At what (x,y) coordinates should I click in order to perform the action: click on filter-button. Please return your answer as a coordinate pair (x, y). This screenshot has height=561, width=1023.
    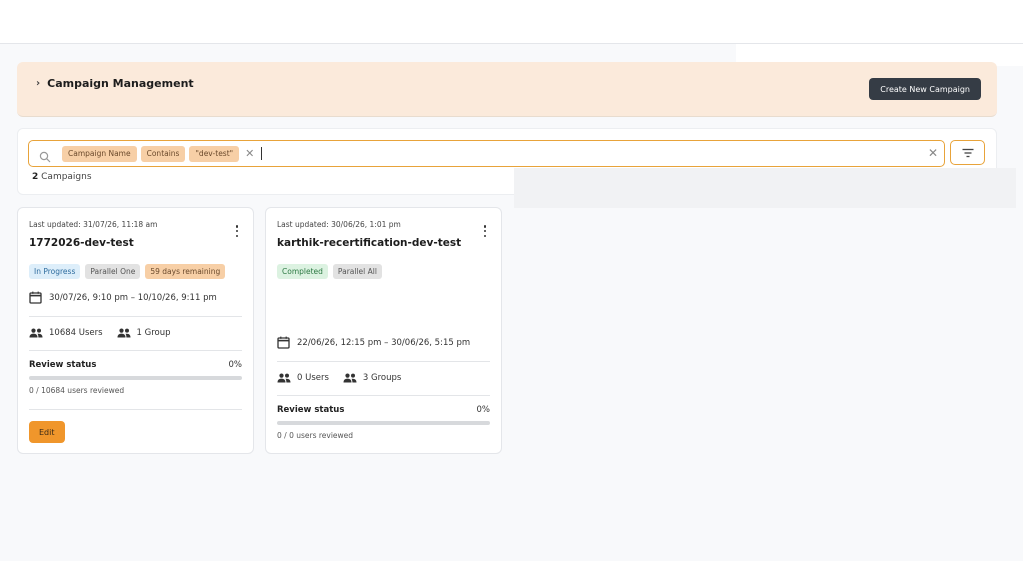
    Looking at the image, I should click on (967, 152).